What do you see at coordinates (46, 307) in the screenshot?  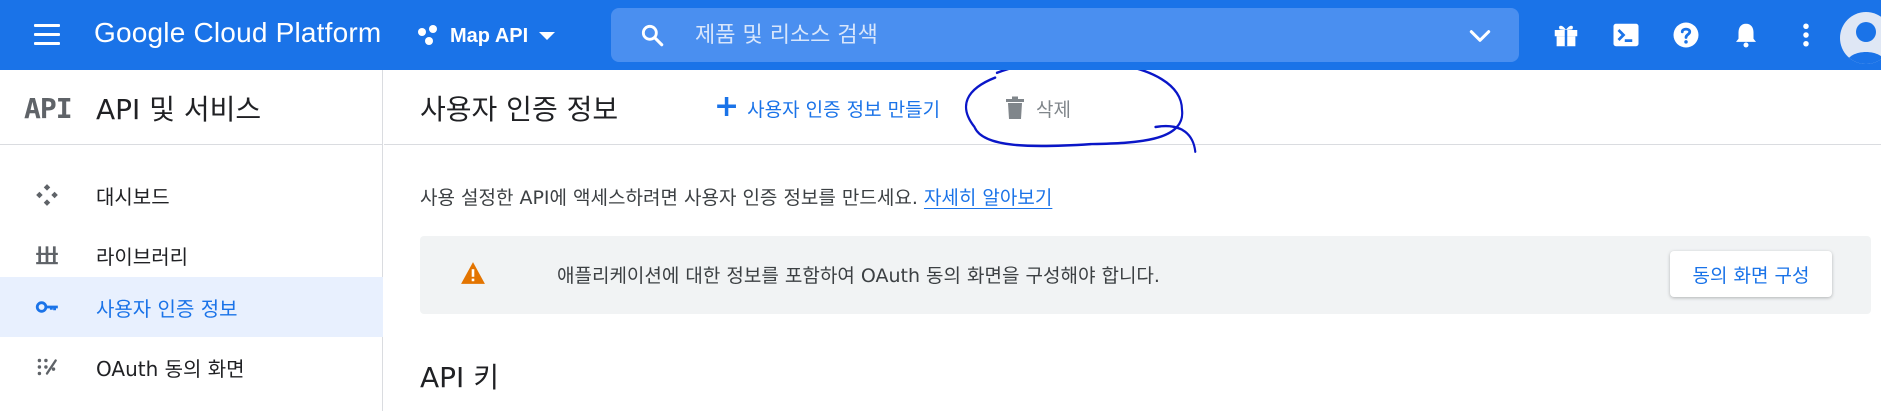 I see `key-icon` at bounding box center [46, 307].